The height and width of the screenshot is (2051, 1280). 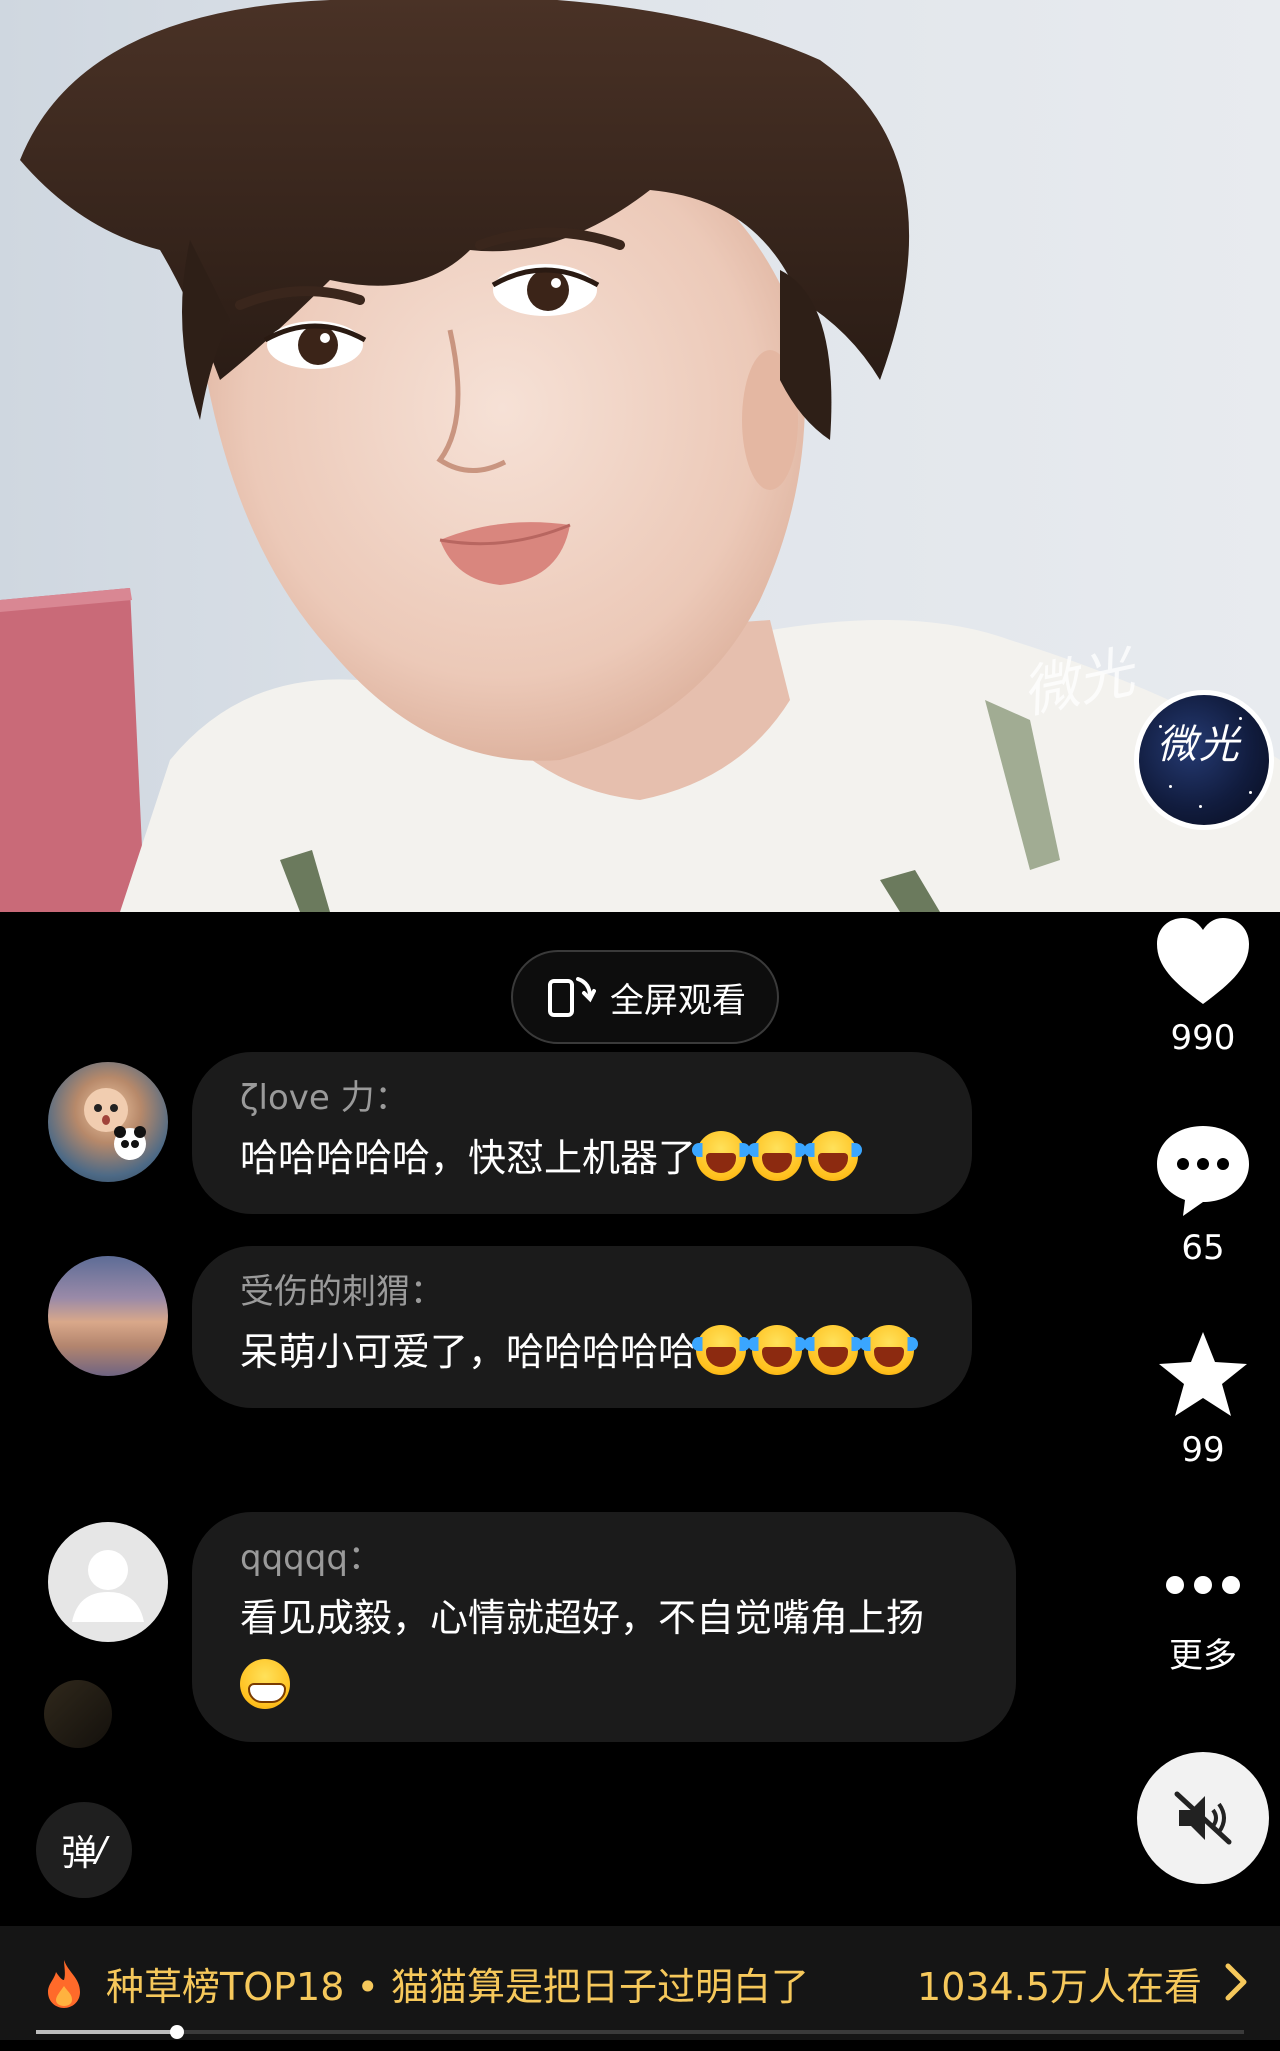 I want to click on comment-text: 呆萌小可爱了，哈哈哈哈哈, so click(x=584, y=1352).